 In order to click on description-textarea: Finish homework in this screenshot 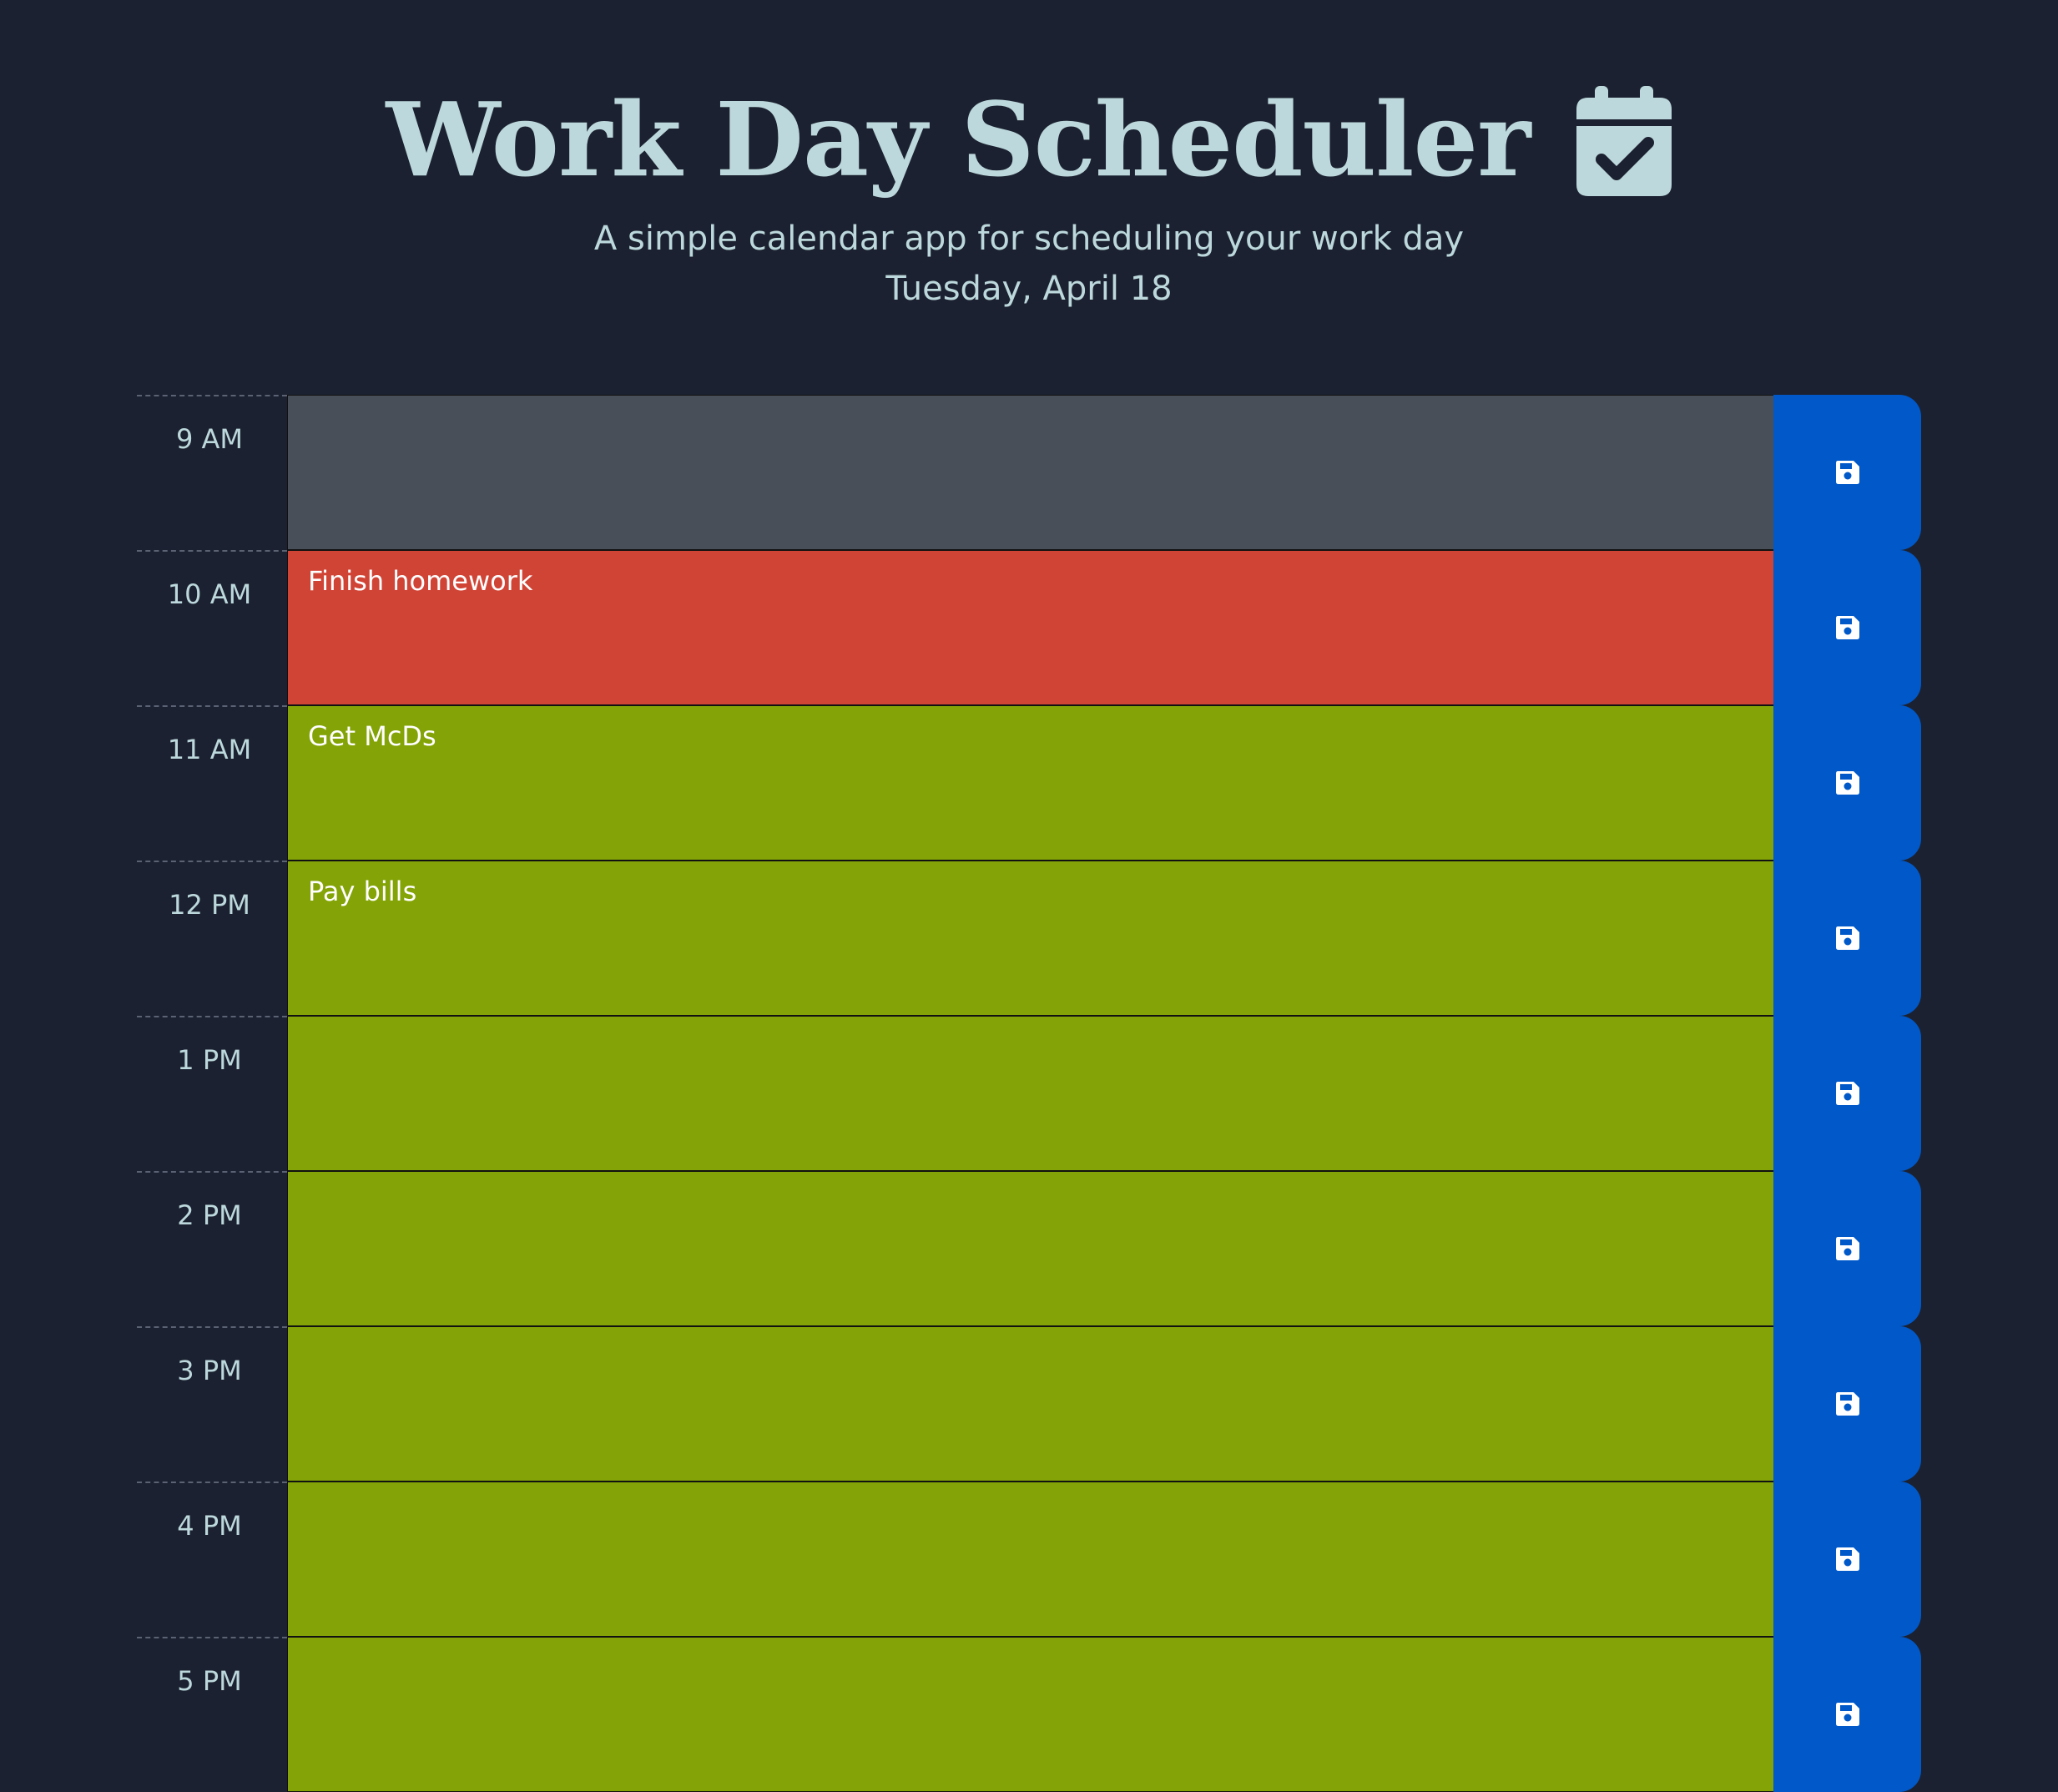, I will do `click(1030, 627)`.